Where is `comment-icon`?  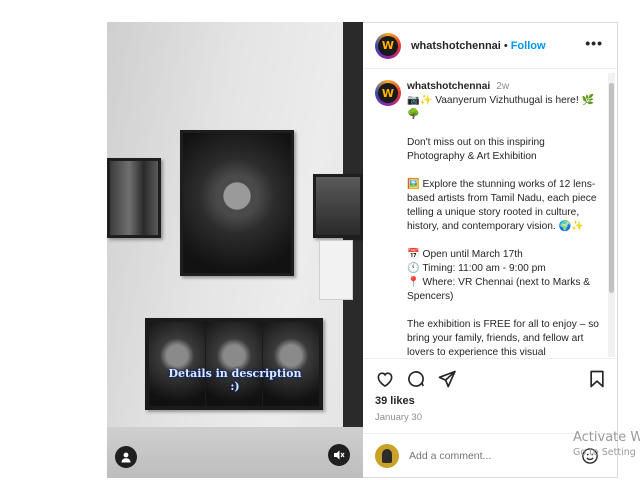
comment-icon is located at coordinates (416, 379).